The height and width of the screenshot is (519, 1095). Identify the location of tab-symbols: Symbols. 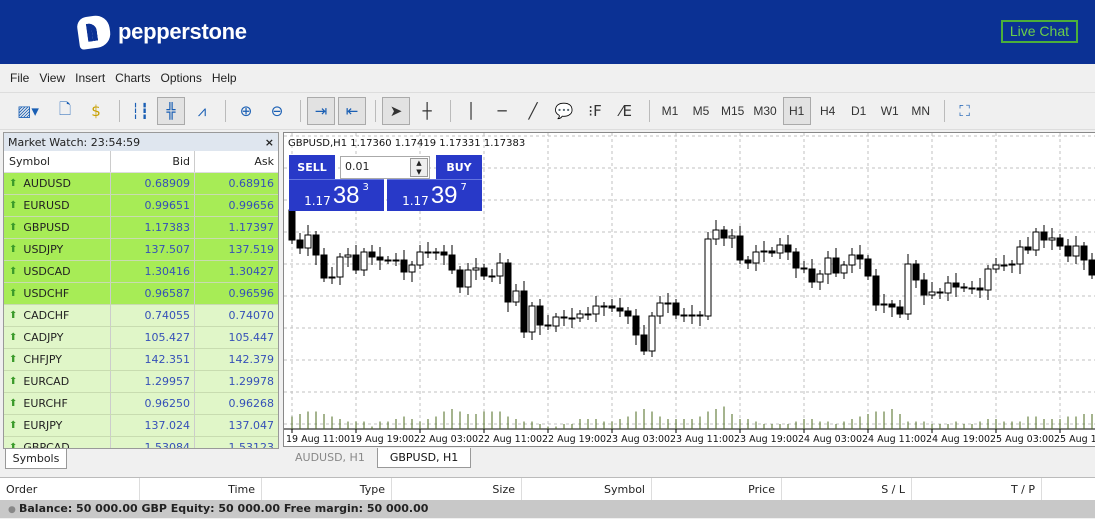
(36, 459).